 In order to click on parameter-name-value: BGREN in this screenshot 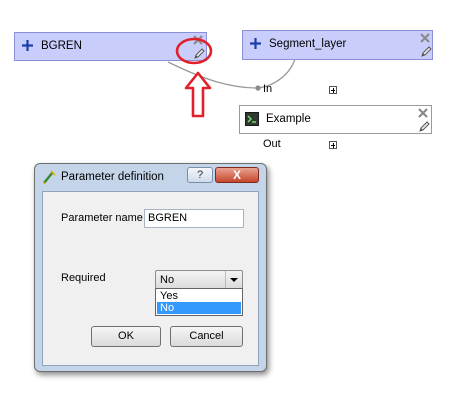, I will do `click(168, 218)`.